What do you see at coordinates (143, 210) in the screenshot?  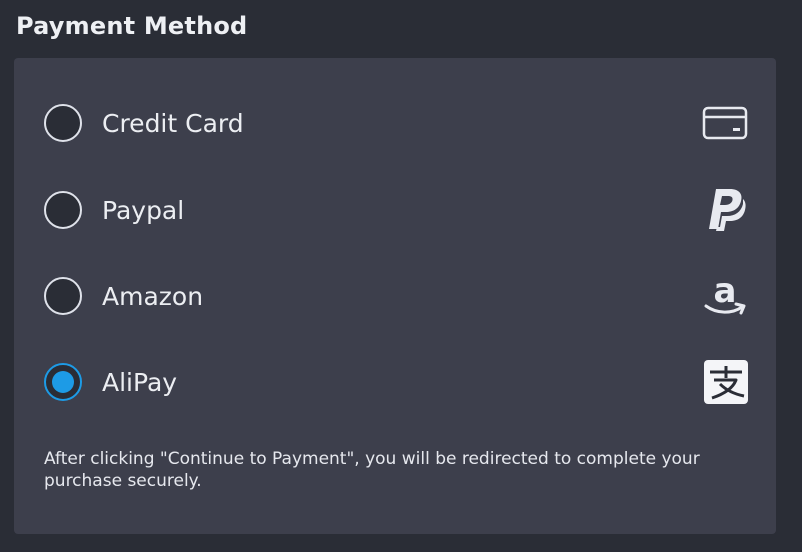 I see `paypal-label: Paypal` at bounding box center [143, 210].